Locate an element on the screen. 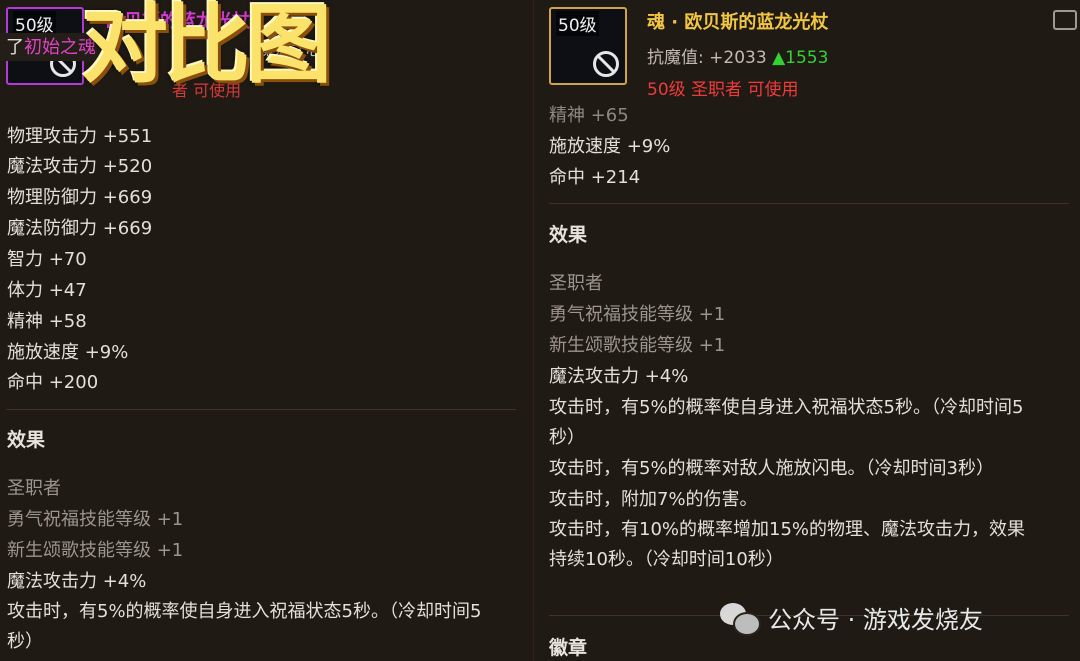 The image size is (1080, 661). emblem-heading: 徽章 is located at coordinates (568, 648).